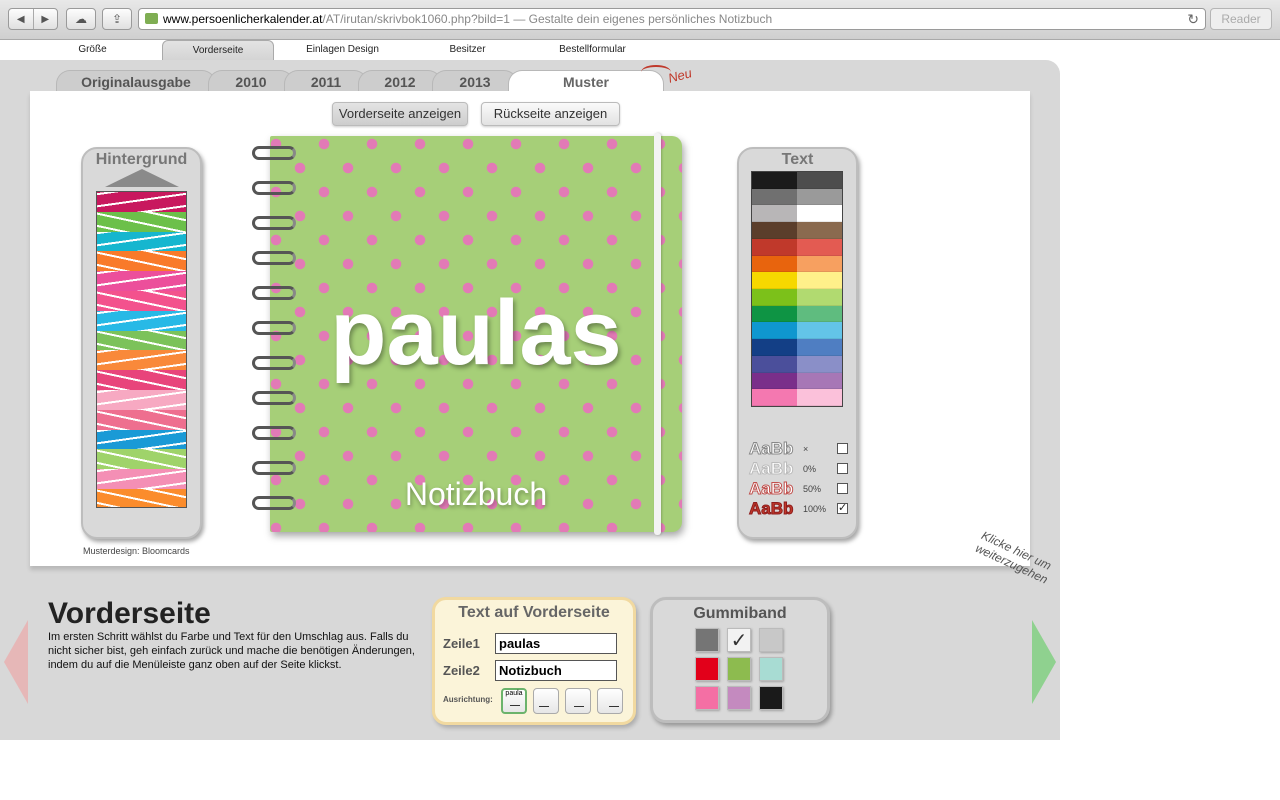  I want to click on style-checkbox: ✓, so click(842, 508).